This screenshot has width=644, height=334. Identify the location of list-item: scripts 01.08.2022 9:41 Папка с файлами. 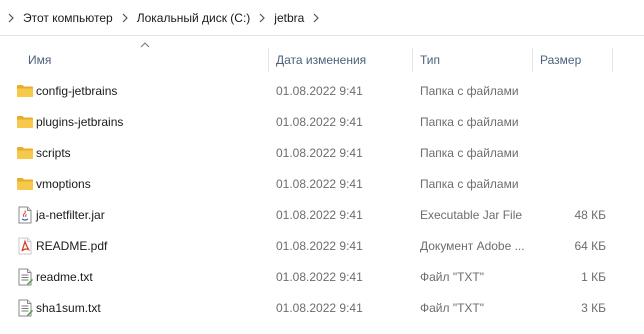
(322, 153).